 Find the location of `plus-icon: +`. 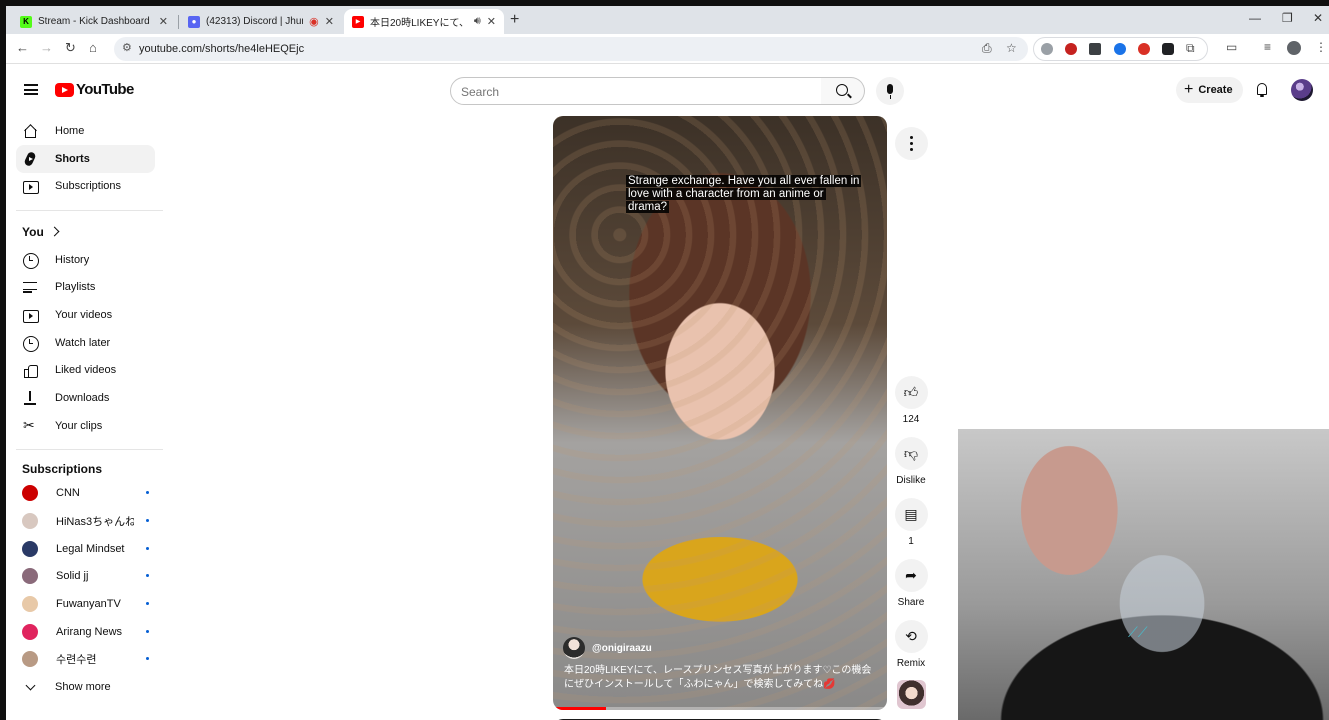

plus-icon: + is located at coordinates (1189, 89).